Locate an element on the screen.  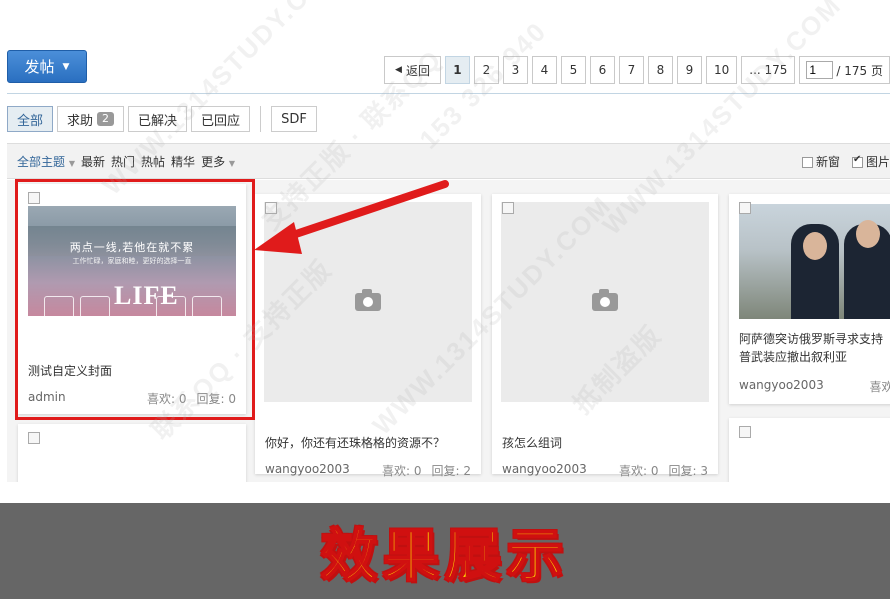
sort-digest: 精华 is located at coordinates (183, 161).